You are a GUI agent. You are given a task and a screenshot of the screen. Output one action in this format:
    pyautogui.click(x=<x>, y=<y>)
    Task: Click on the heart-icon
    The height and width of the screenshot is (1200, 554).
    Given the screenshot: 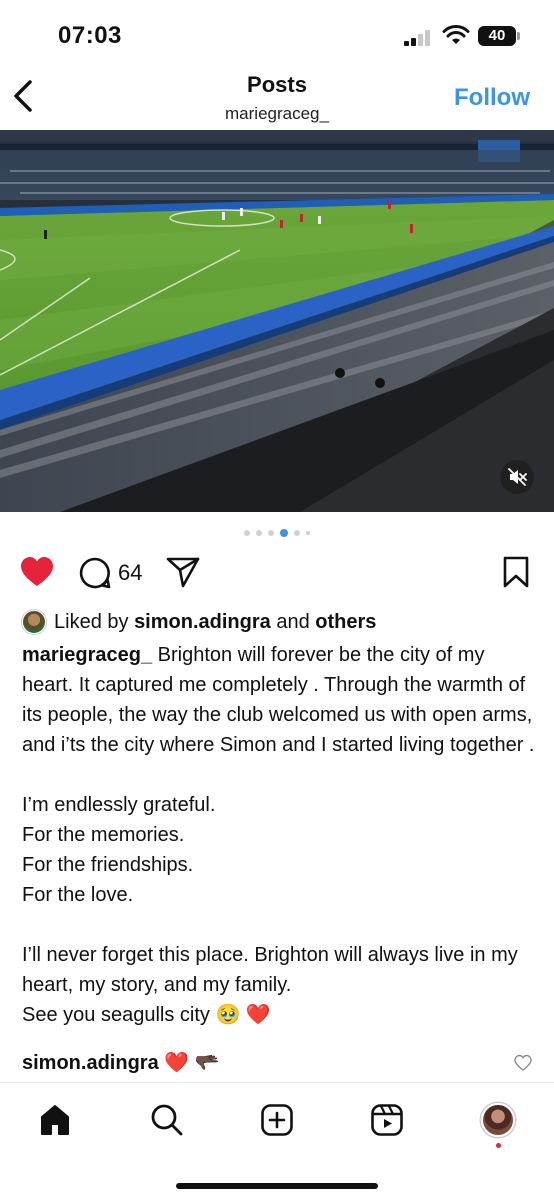 What is the action you would take?
    pyautogui.click(x=37, y=572)
    